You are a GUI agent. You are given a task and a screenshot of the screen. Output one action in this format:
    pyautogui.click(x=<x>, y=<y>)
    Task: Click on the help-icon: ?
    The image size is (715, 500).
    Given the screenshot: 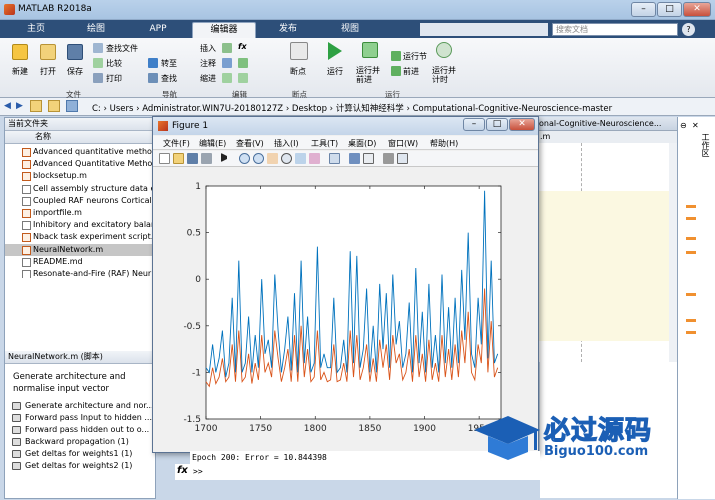 What is the action you would take?
    pyautogui.click(x=688, y=29)
    